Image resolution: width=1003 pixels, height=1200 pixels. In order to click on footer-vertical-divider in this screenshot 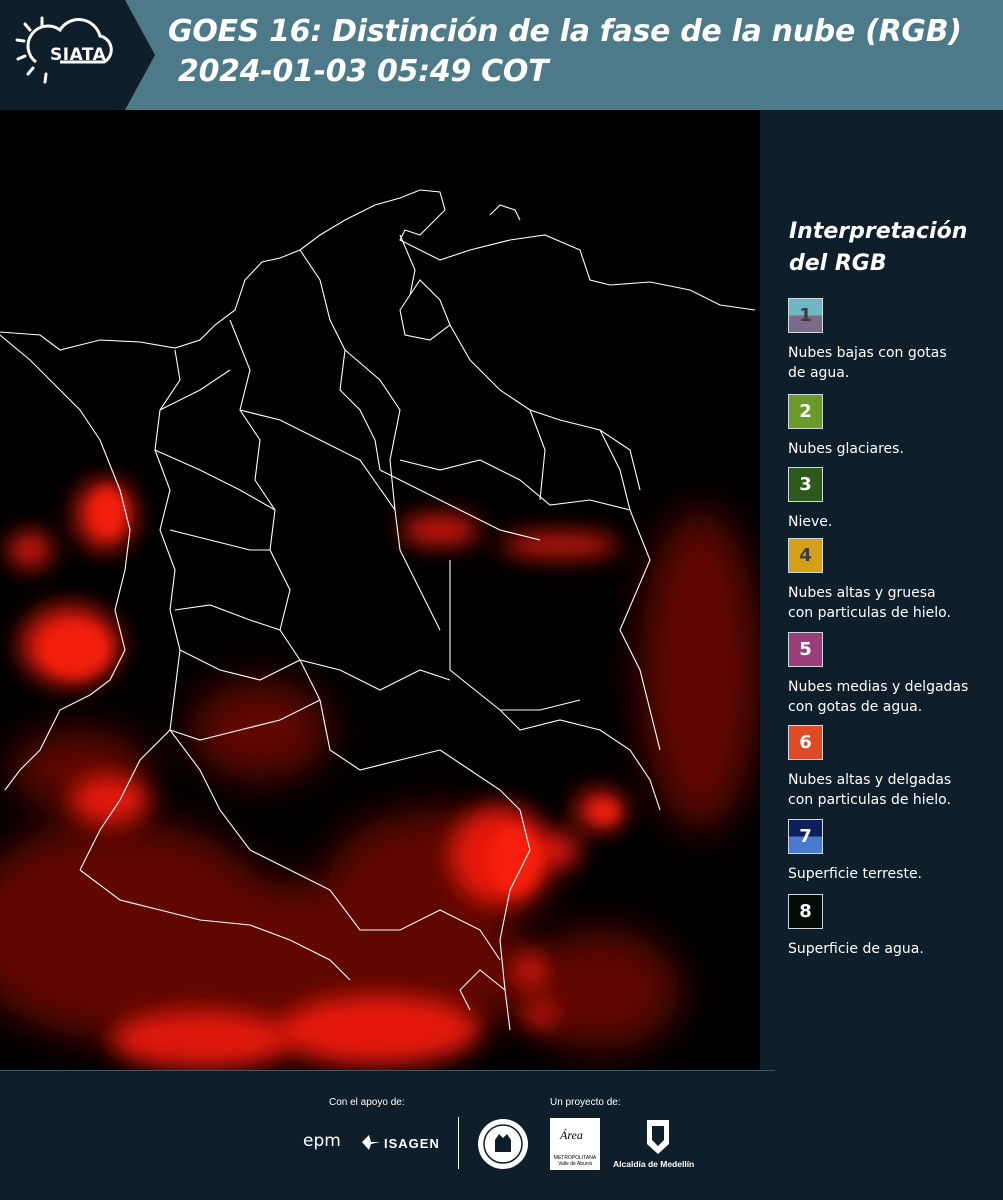, I will do `click(458, 1143)`.